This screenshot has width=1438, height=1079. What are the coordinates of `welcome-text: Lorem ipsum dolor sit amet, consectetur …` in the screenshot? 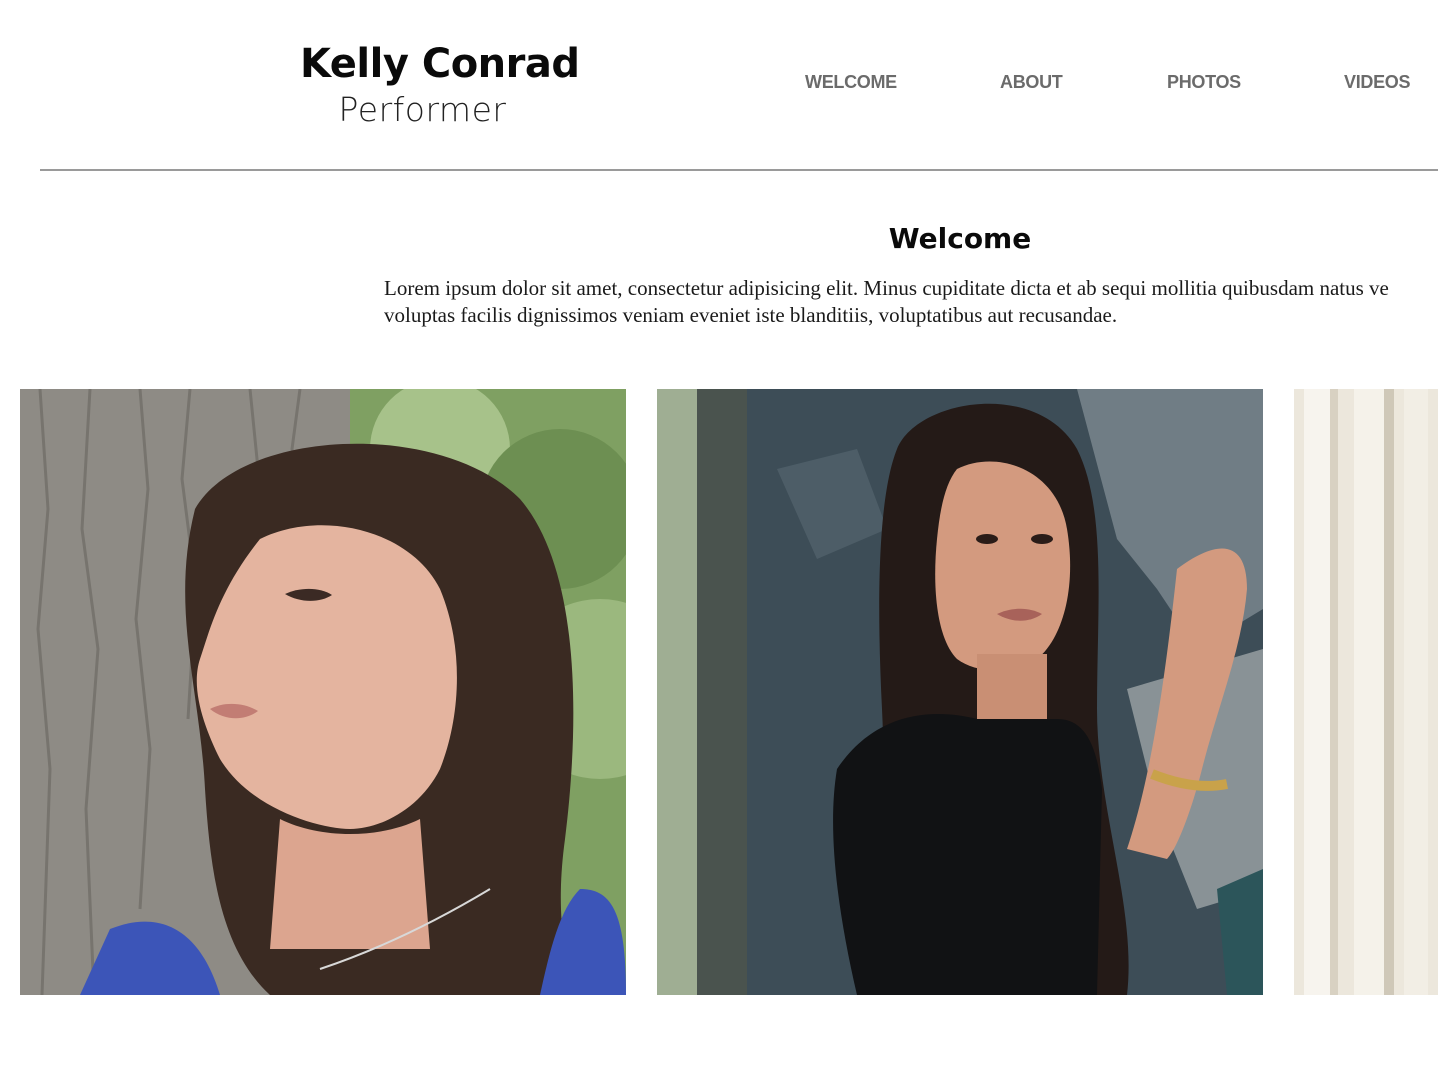 It's located at (911, 303).